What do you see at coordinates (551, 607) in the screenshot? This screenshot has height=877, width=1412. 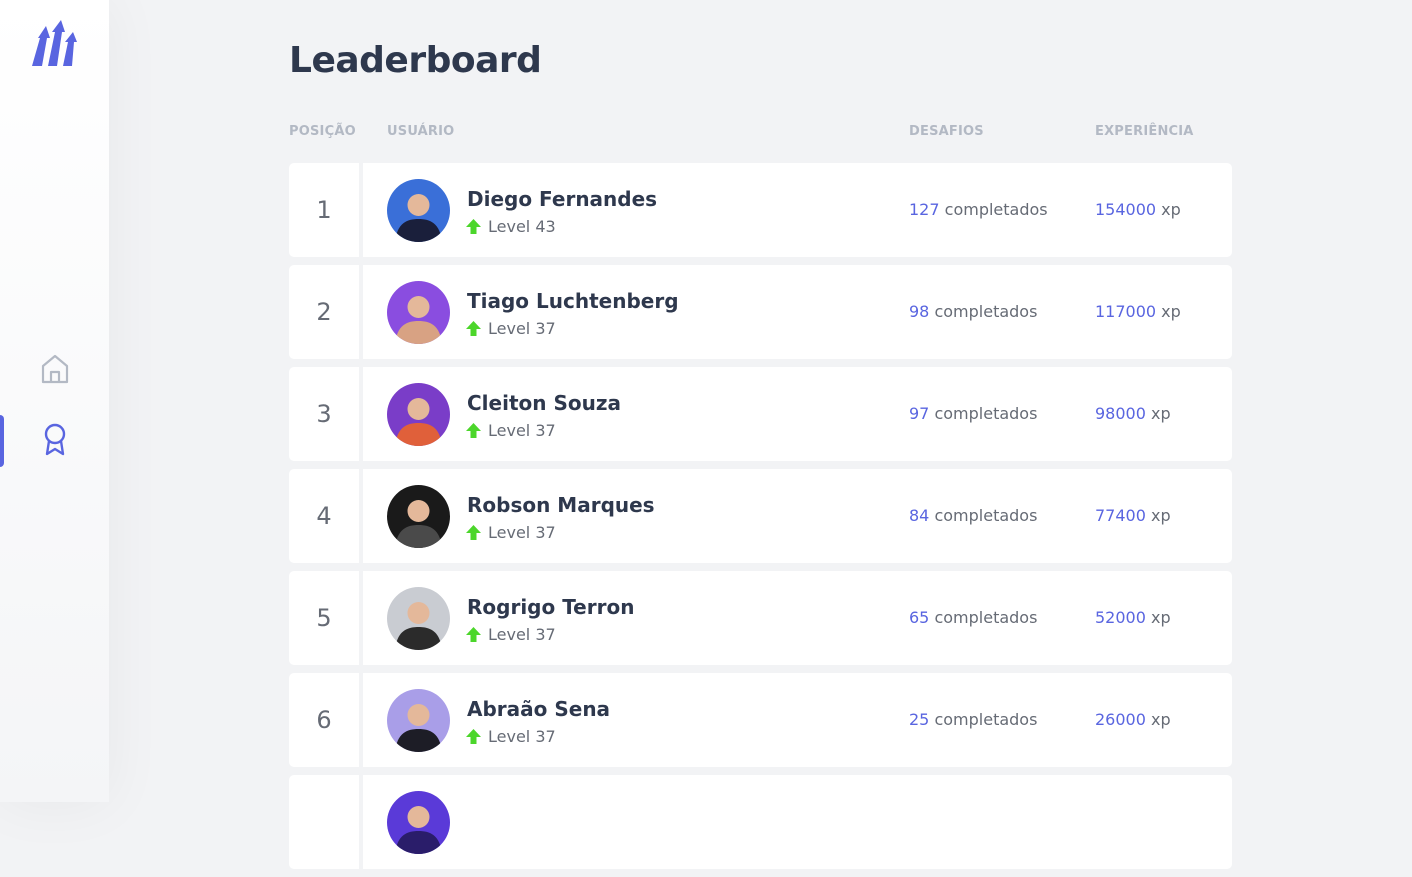 I see `user-name: Rogrigo Terron` at bounding box center [551, 607].